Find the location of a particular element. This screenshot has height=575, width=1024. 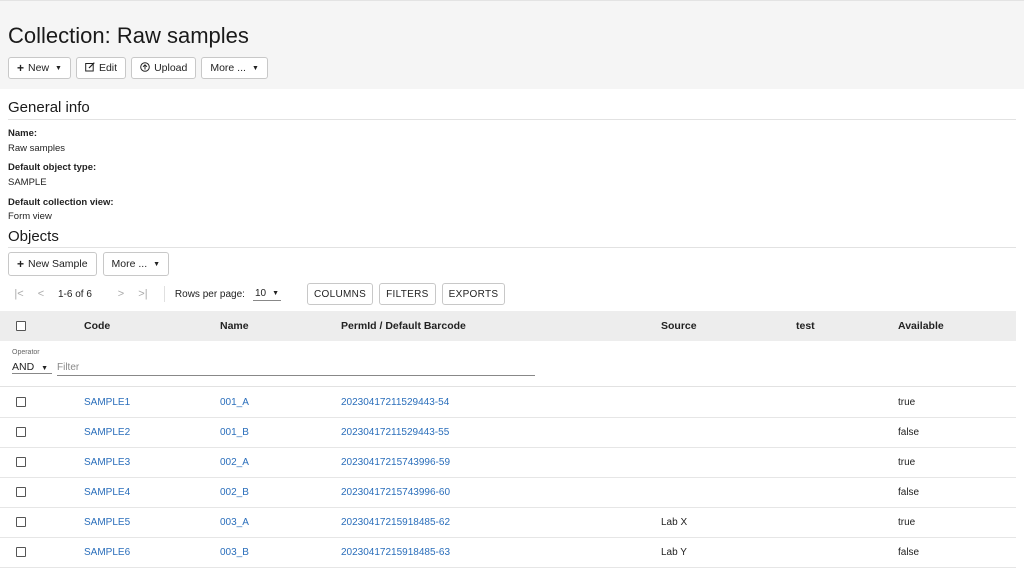

edit-icon is located at coordinates (90, 68).